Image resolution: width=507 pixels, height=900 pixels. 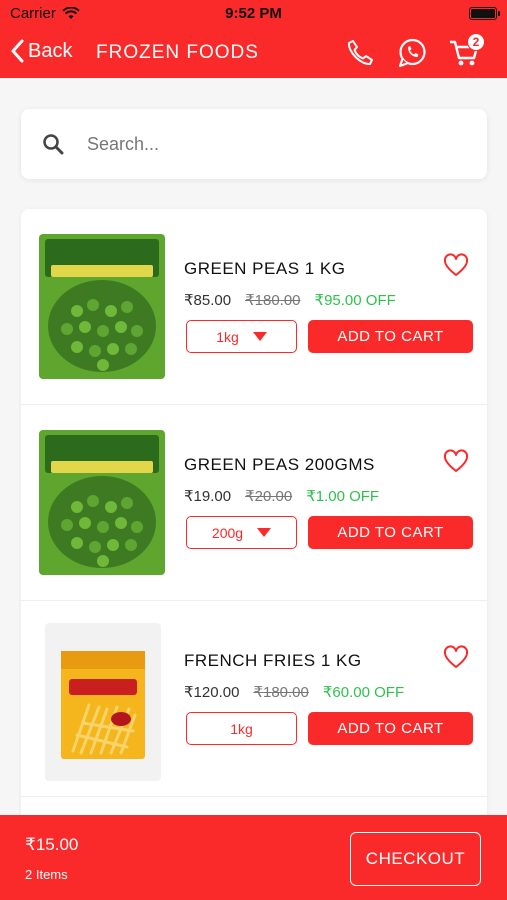 What do you see at coordinates (52, 844) in the screenshot?
I see `cart-total: ₹15.00` at bounding box center [52, 844].